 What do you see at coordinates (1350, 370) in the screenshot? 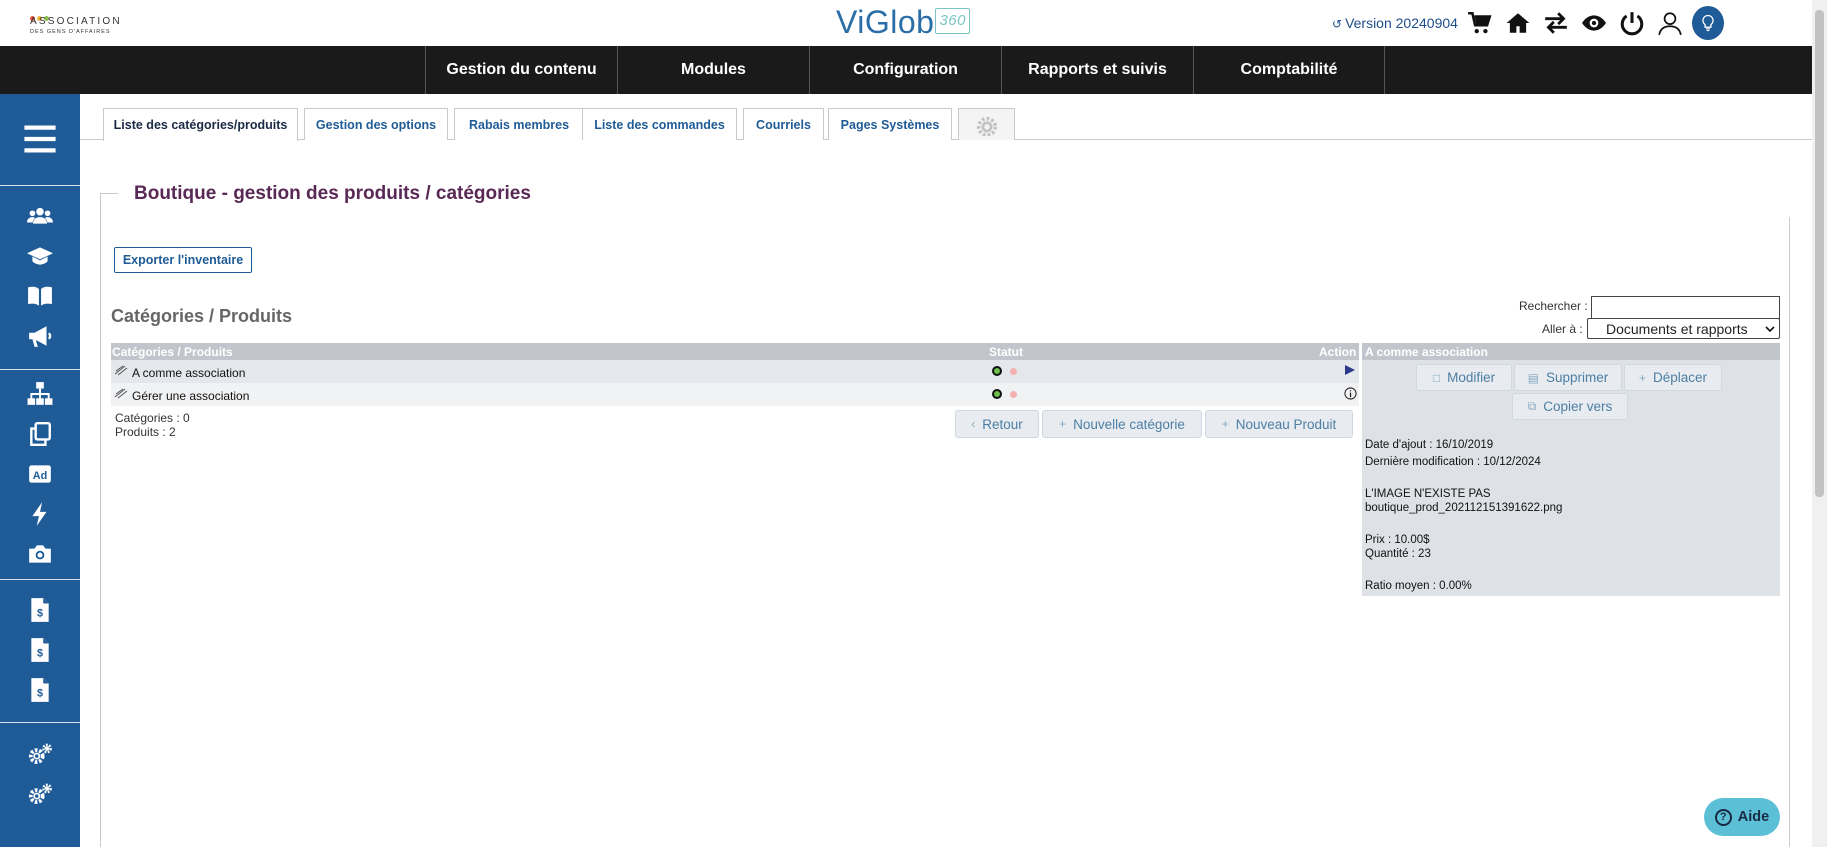
I see `play-icon` at bounding box center [1350, 370].